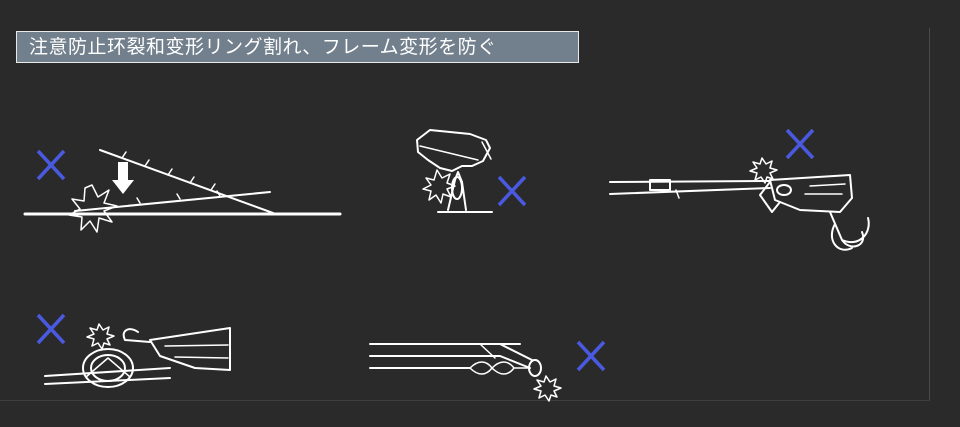 The width and height of the screenshot is (960, 427). I want to click on panel-step-on-guide, so click(454, 171).